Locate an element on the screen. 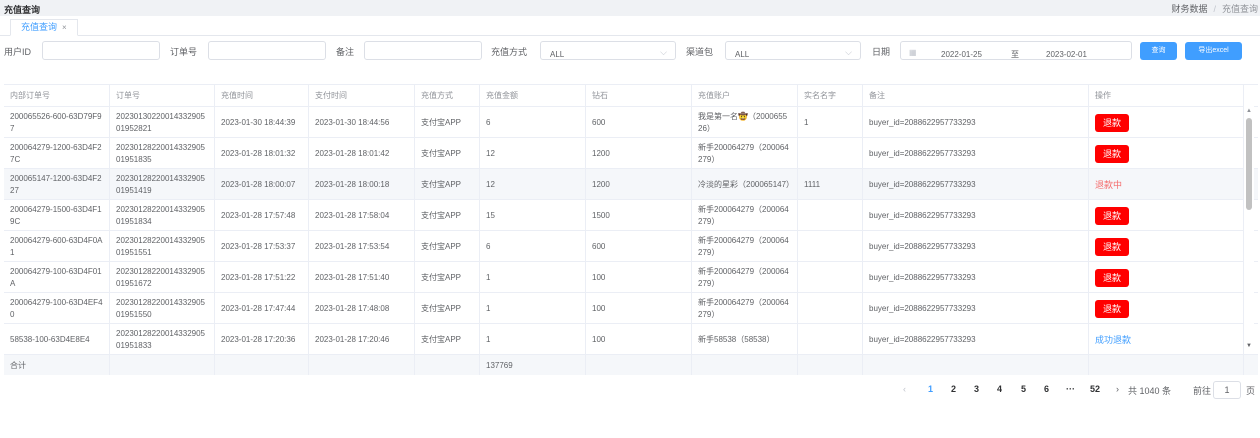 Image resolution: width=1260 pixels, height=438 pixels. cell-text: 2023-01-28 18:00:18 is located at coordinates (352, 184).